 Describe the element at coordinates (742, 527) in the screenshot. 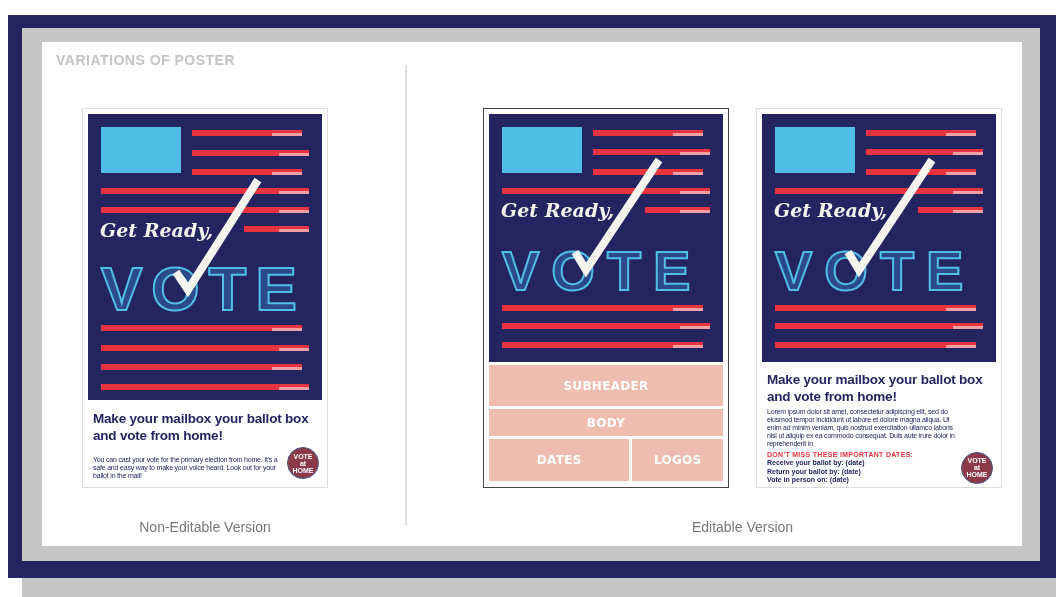

I see `version-caption: Editable Version` at that location.